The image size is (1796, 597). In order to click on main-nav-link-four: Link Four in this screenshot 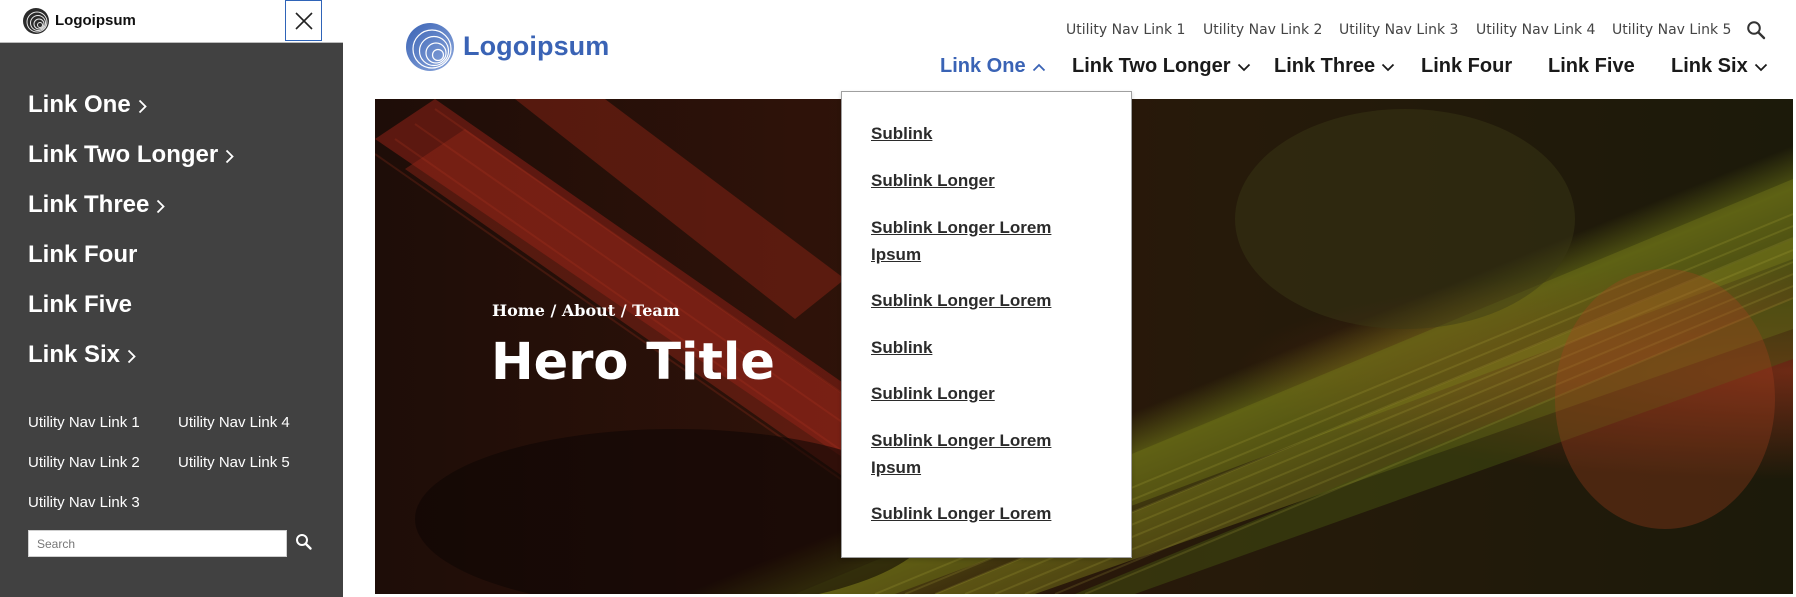, I will do `click(1466, 66)`.